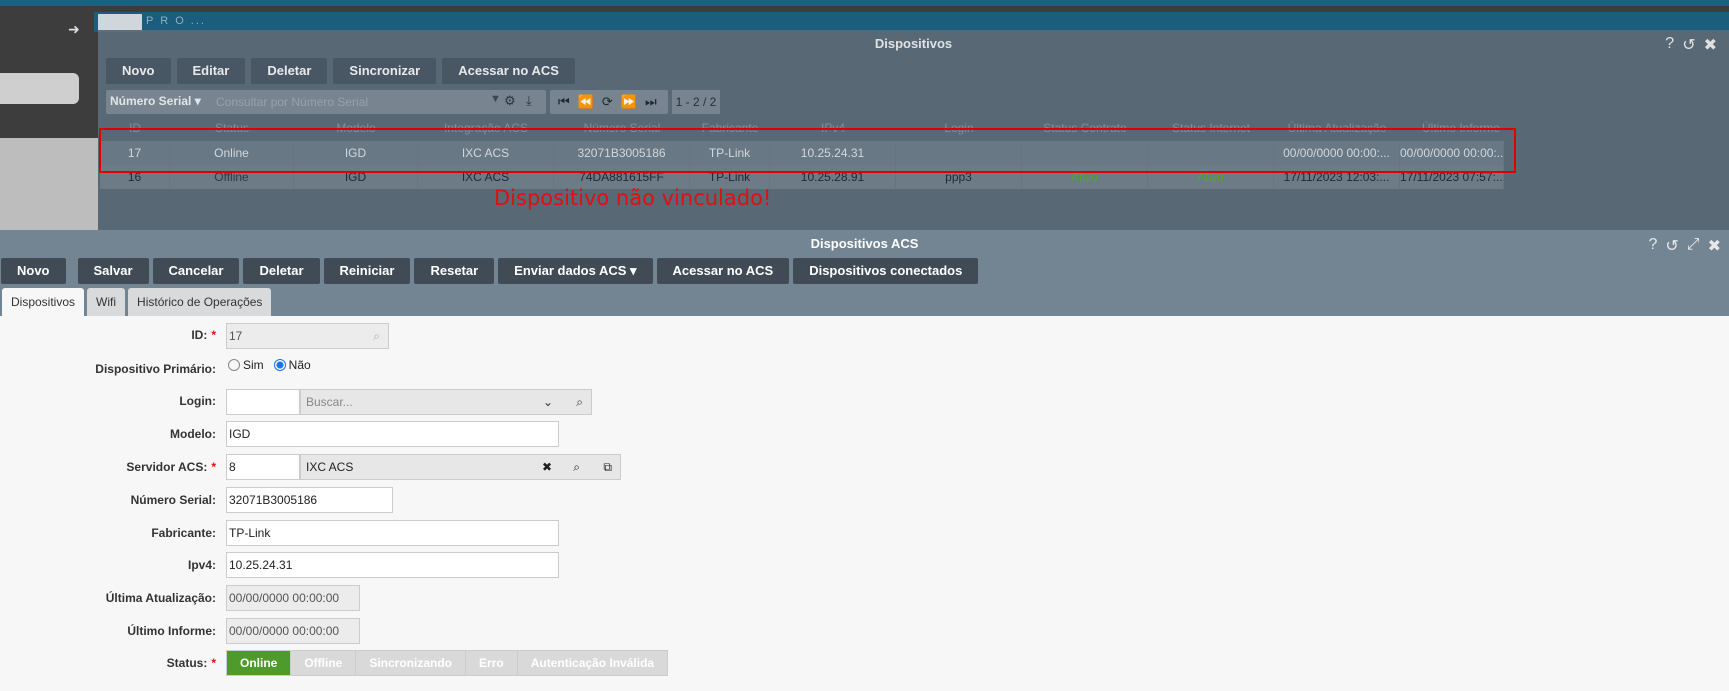 This screenshot has height=691, width=1729. Describe the element at coordinates (197, 401) in the screenshot. I see `login-label: Login:` at that location.